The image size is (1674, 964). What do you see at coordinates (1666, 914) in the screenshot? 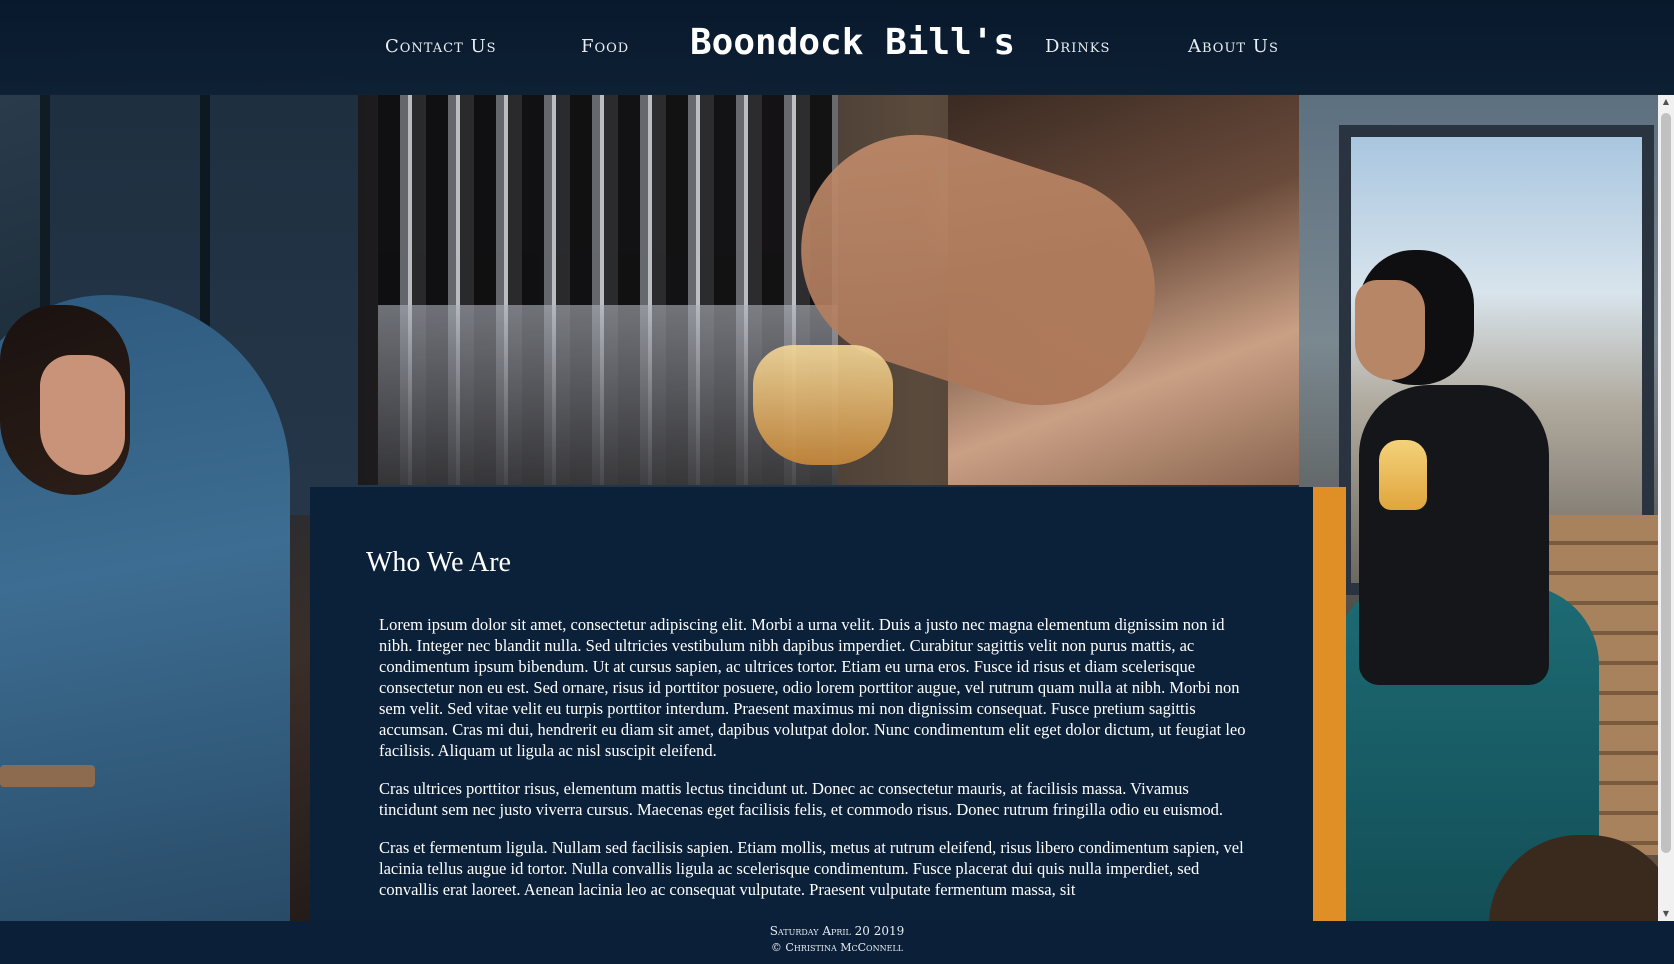
I see `scroll-down-arrow-icon: ▼` at bounding box center [1666, 914].